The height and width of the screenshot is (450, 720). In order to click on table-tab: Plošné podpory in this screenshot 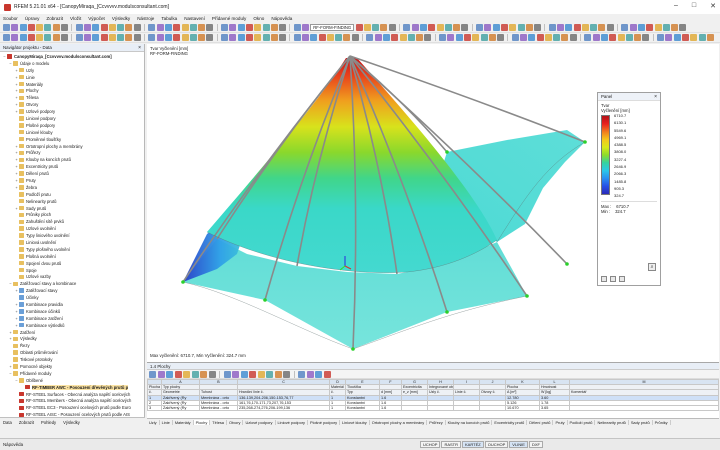, I will do `click(324, 422)`.